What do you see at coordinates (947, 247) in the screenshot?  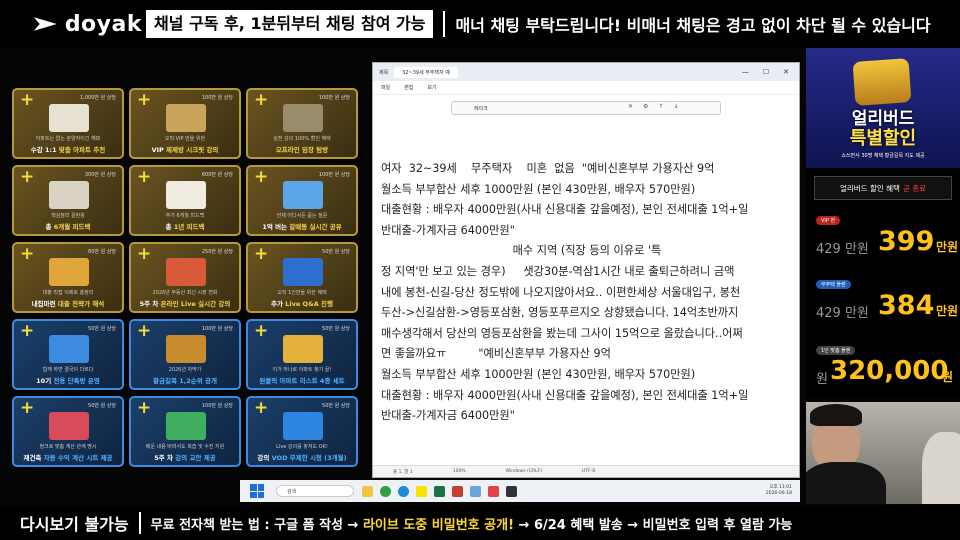 I see `tier-unit: 만원` at bounding box center [947, 247].